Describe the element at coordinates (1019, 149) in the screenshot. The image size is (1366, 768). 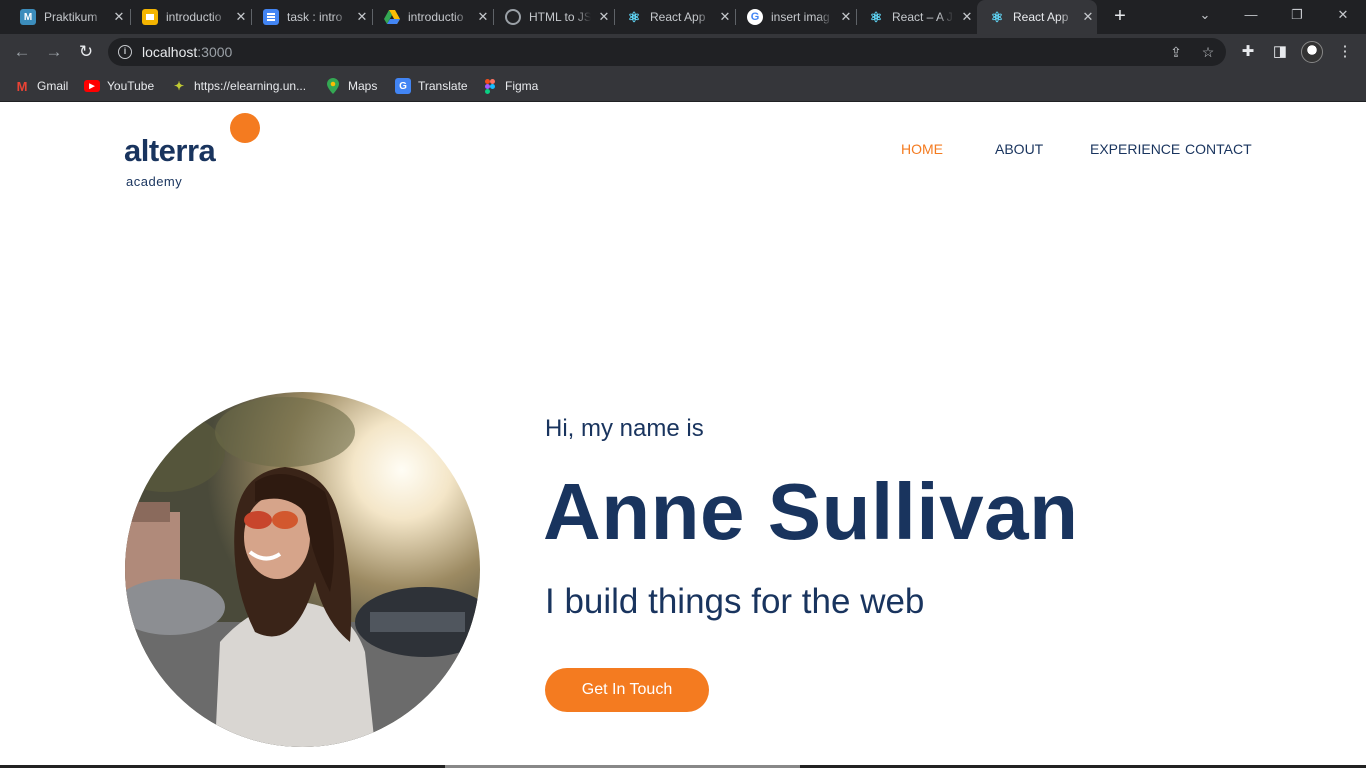
I see `nav-about: ABOUT` at that location.